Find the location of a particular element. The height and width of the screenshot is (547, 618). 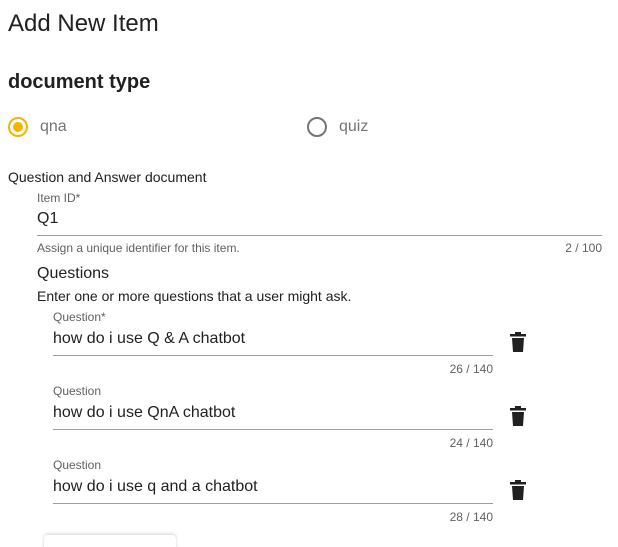

item-id-label: Item ID* is located at coordinates (59, 198).